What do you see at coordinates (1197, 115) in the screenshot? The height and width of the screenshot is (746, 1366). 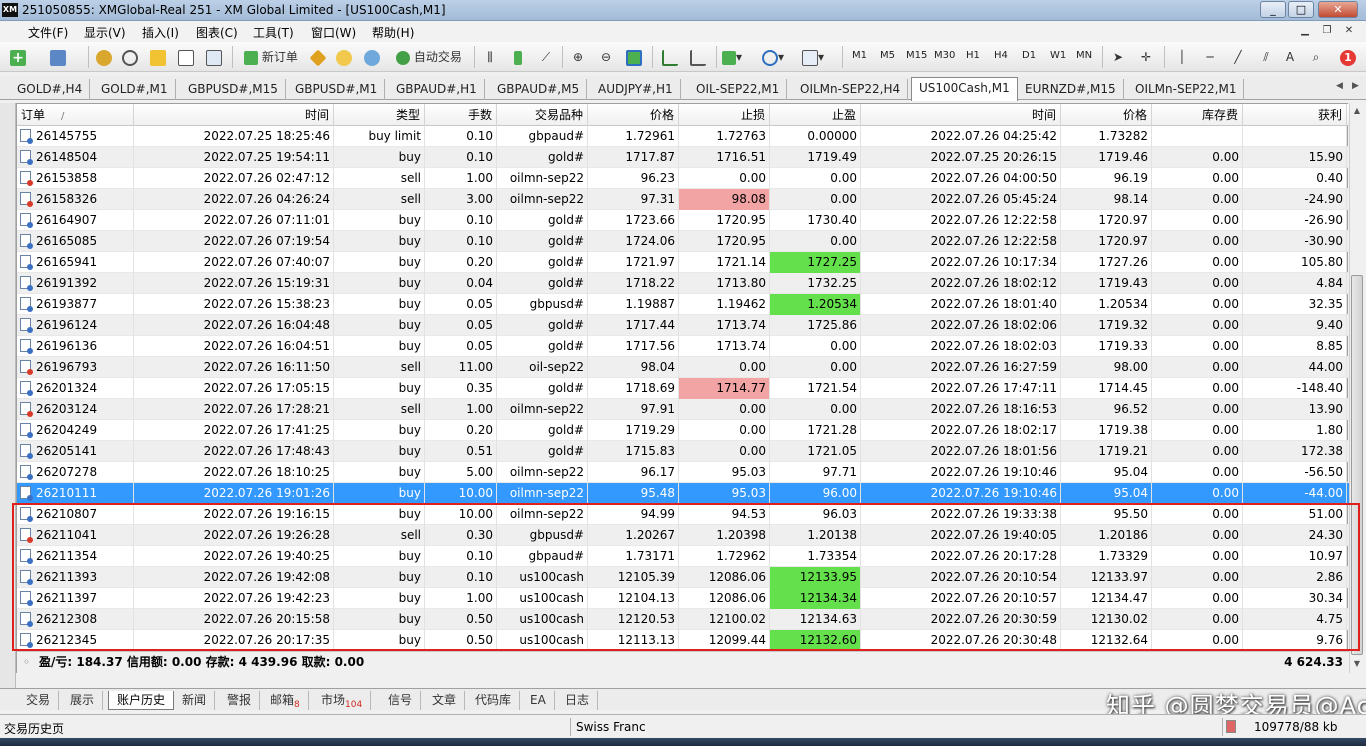 I see `column-header: 库存费` at bounding box center [1197, 115].